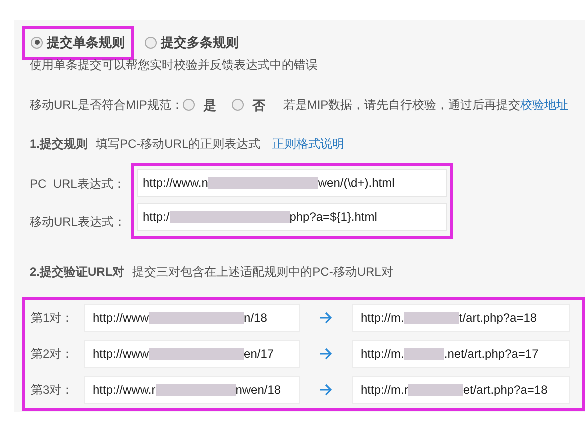  What do you see at coordinates (180, 318) in the screenshot?
I see `field-value: http://www n/18` at bounding box center [180, 318].